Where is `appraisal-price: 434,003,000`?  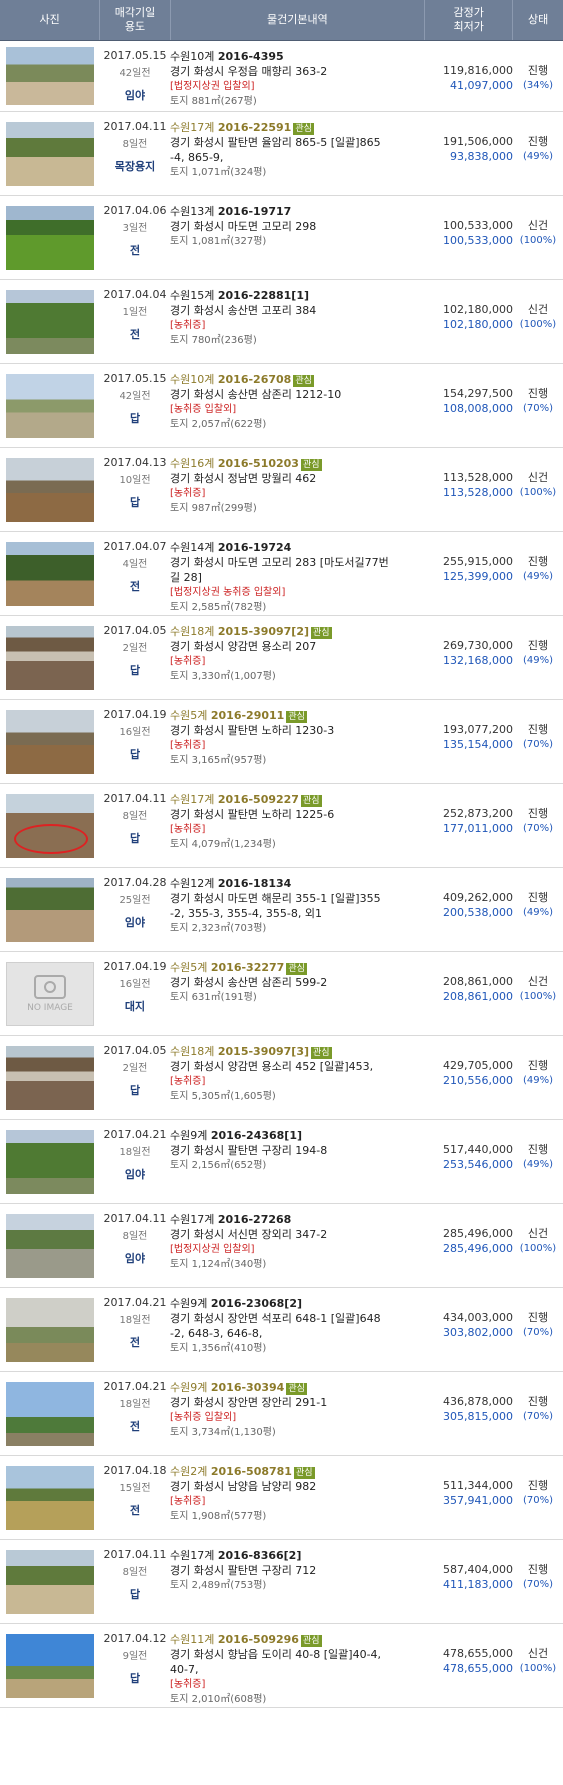 appraisal-price: 434,003,000 is located at coordinates (478, 1317).